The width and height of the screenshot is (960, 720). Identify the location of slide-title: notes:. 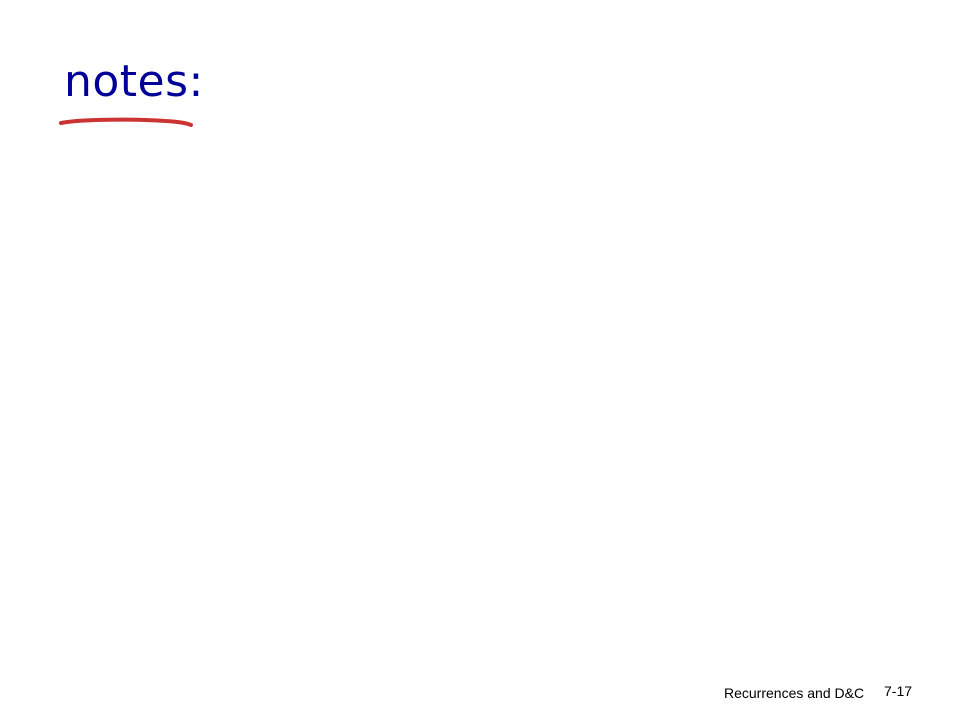
(134, 81).